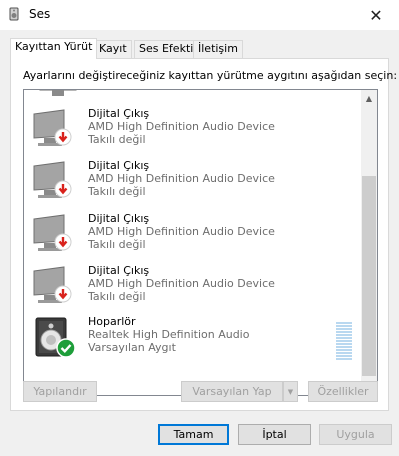 The width and height of the screenshot is (399, 456). Describe the element at coordinates (369, 98) in the screenshot. I see `scroll-up-arrow-icon: ▲` at that location.